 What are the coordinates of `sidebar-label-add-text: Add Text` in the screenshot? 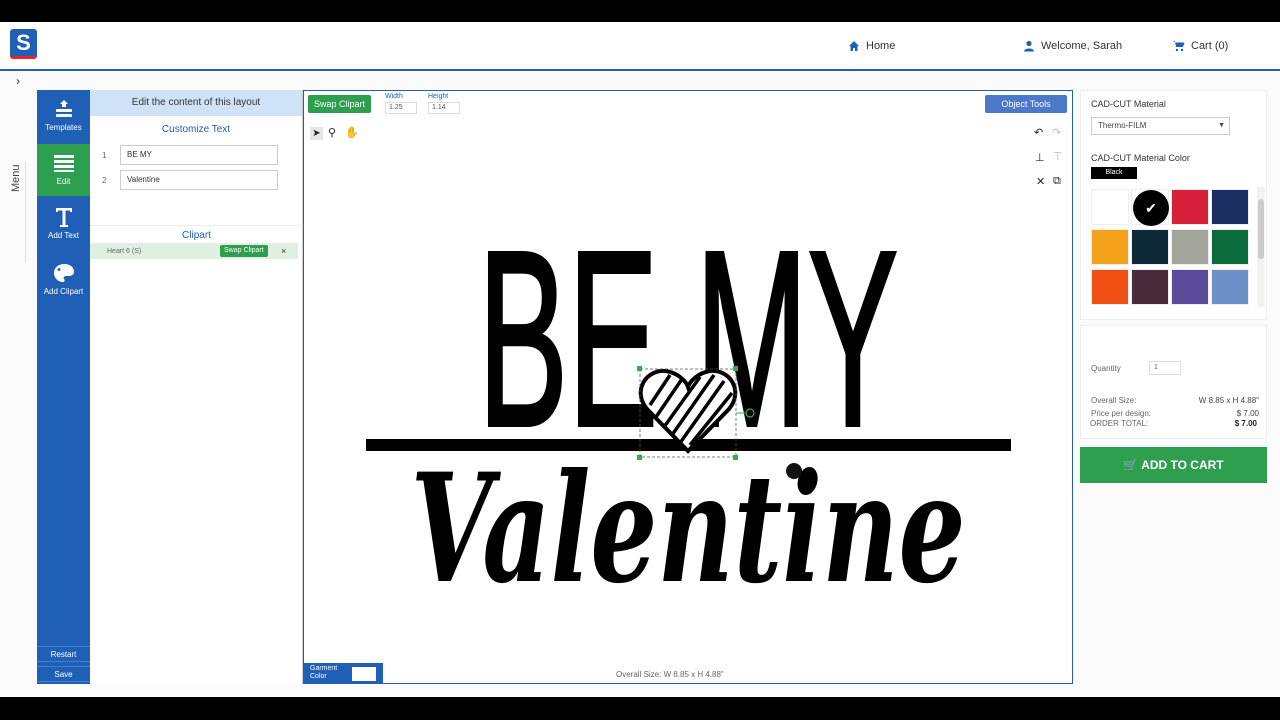 It's located at (63, 235).